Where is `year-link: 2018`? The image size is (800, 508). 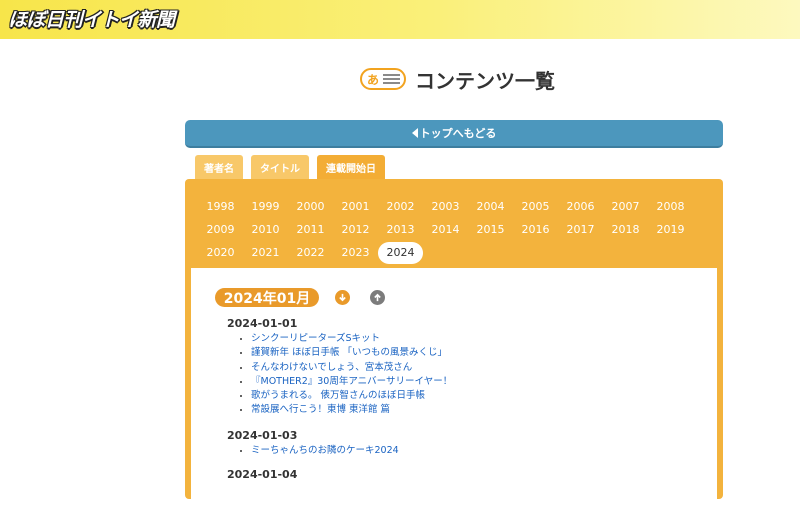 year-link: 2018 is located at coordinates (625, 230).